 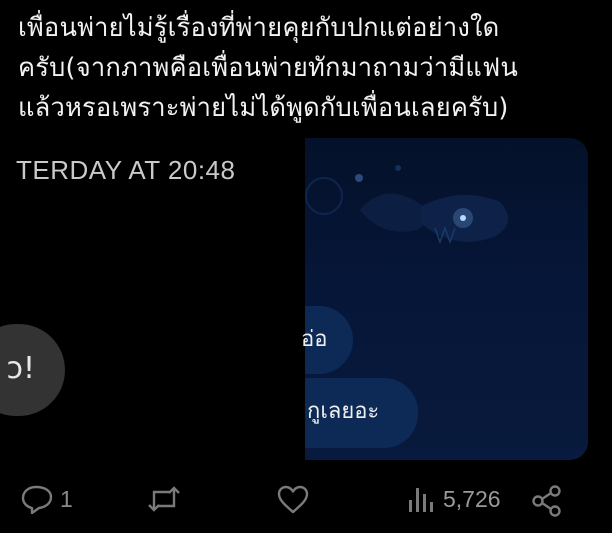 What do you see at coordinates (314, 339) in the screenshot?
I see `outgoing-message-text-1: อ่อ` at bounding box center [314, 339].